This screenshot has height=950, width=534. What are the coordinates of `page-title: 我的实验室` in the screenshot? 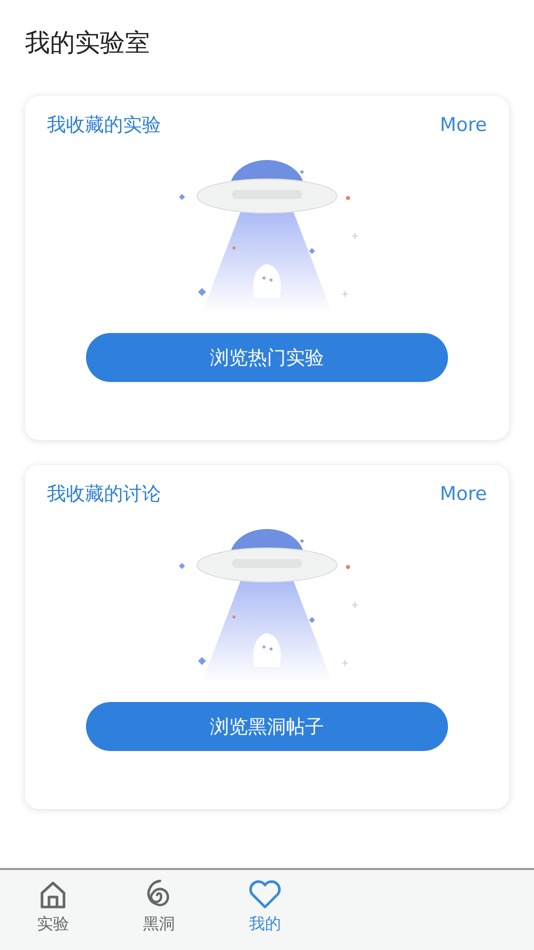 It's located at (87, 43).